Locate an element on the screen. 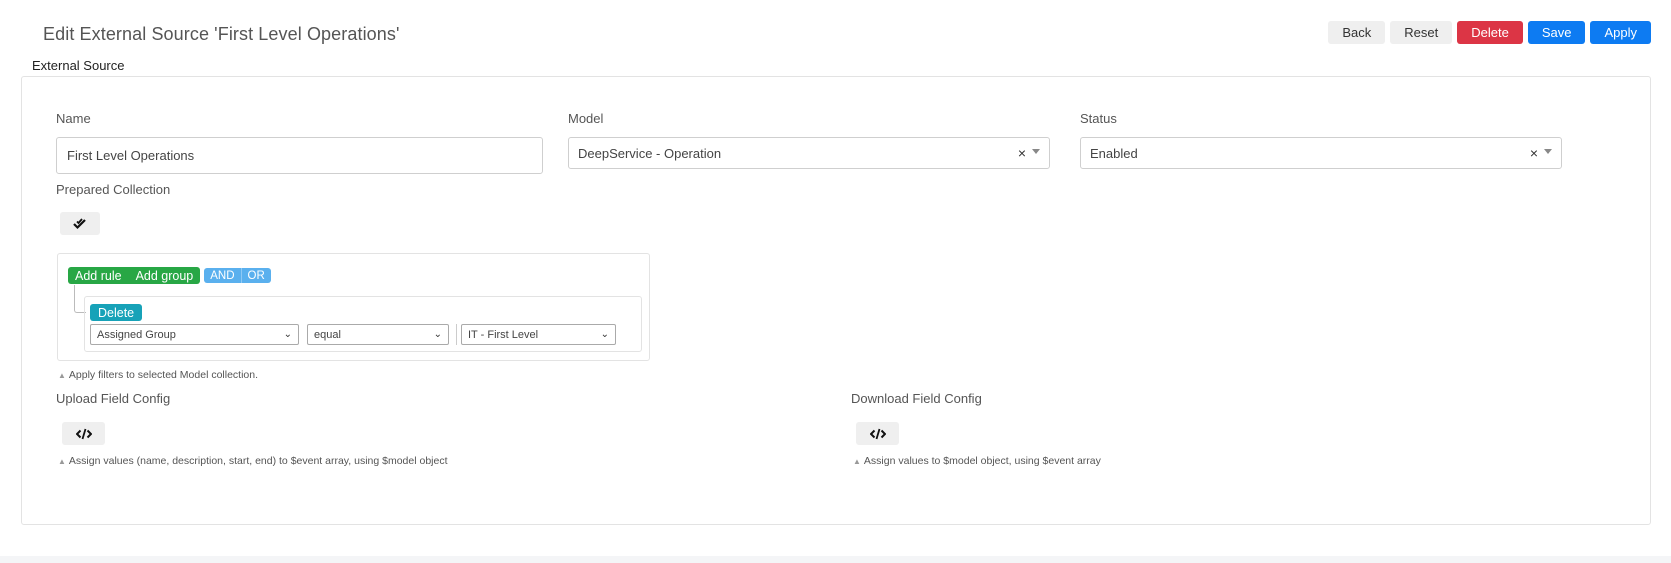 The width and height of the screenshot is (1671, 563). query-builder-actions: Add rule Add group AND OR is located at coordinates (169, 275).